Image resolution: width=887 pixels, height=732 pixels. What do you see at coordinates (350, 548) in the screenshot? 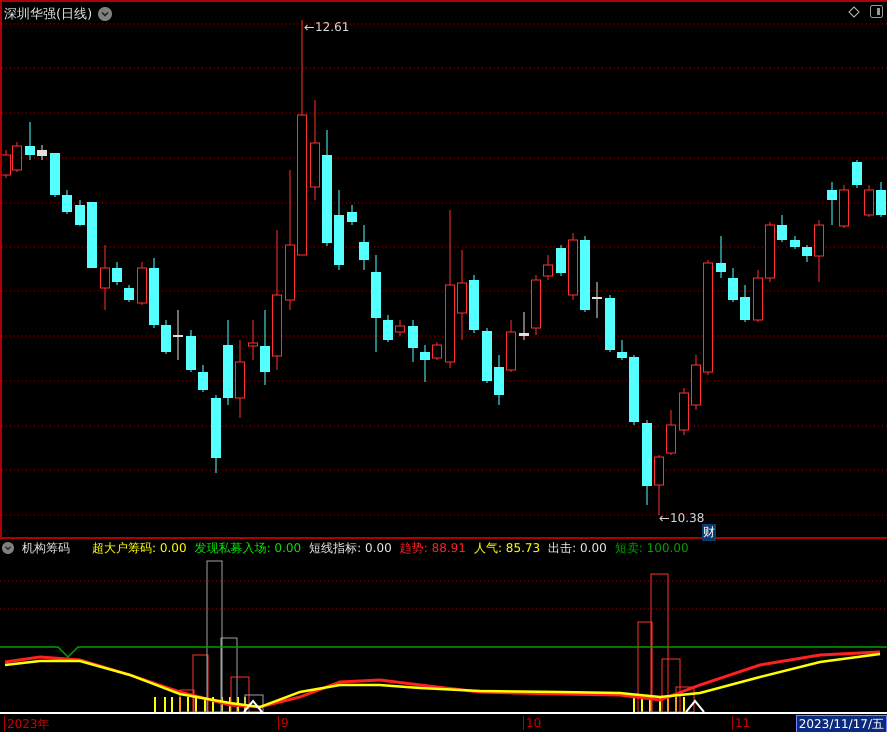
I see `indicator-reading: 短线指标: 0.00` at bounding box center [350, 548].